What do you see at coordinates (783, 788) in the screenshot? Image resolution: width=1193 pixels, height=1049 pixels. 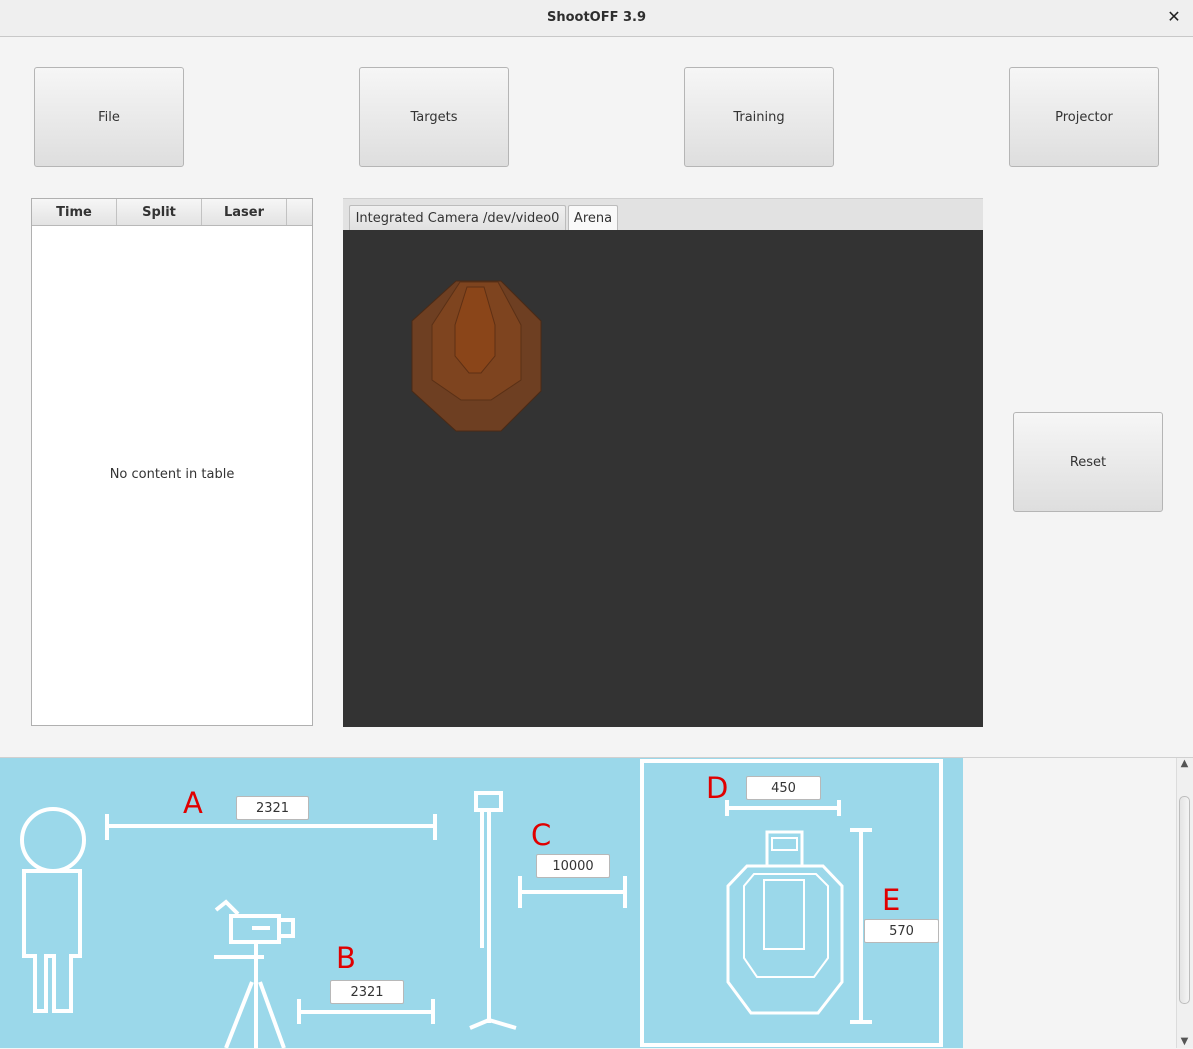 I see `target-width-d-field` at bounding box center [783, 788].